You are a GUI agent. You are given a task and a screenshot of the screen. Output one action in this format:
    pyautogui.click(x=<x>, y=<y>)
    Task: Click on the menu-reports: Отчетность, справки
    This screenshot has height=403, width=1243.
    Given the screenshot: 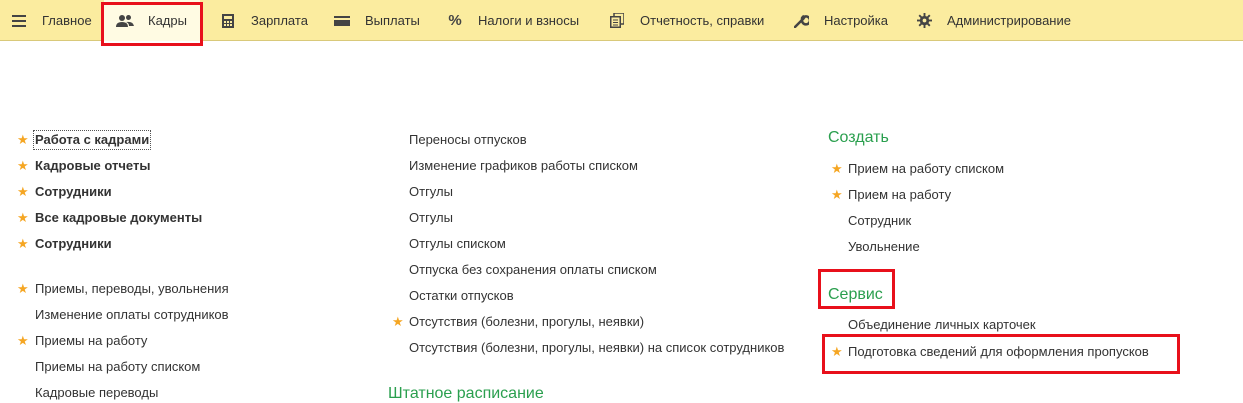 What is the action you would take?
    pyautogui.click(x=686, y=20)
    